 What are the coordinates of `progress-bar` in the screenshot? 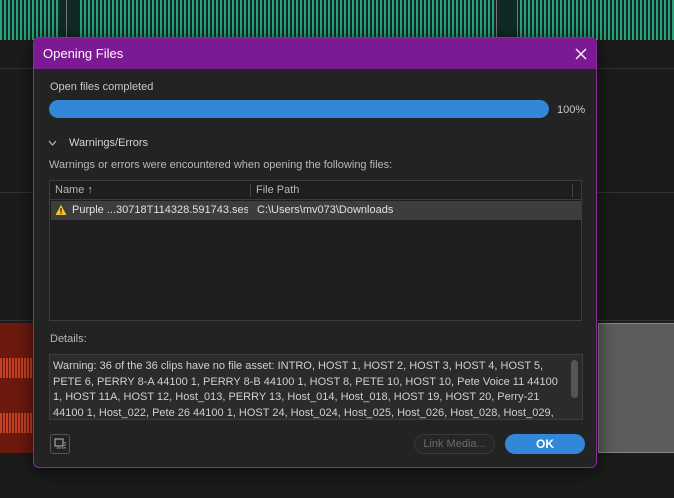 It's located at (299, 109).